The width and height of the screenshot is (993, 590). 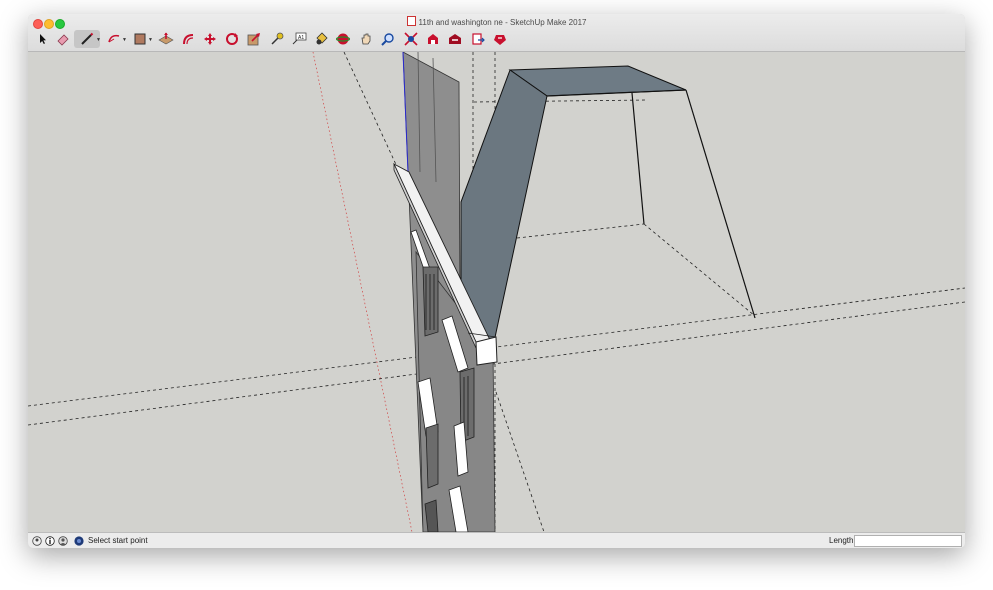 What do you see at coordinates (478, 39) in the screenshot?
I see `send-to-layout-tool-icon` at bounding box center [478, 39].